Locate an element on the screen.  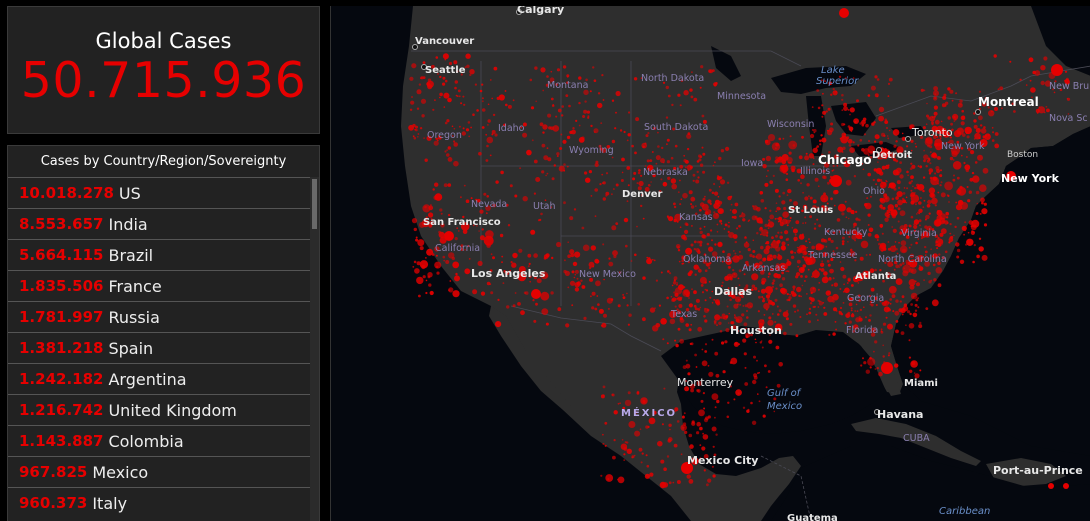
country-list-scrollbar is located at coordinates (314, 349).